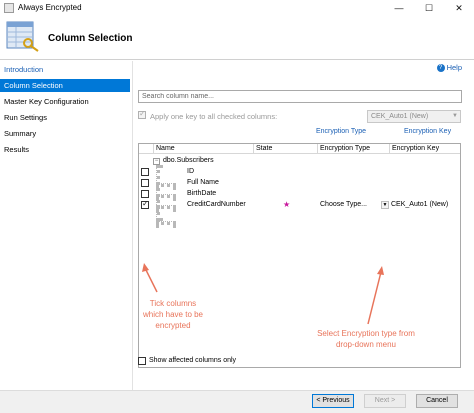 This screenshot has height=413, width=474. Describe the element at coordinates (142, 114) in the screenshot. I see `apply-key-checkbox` at that location.